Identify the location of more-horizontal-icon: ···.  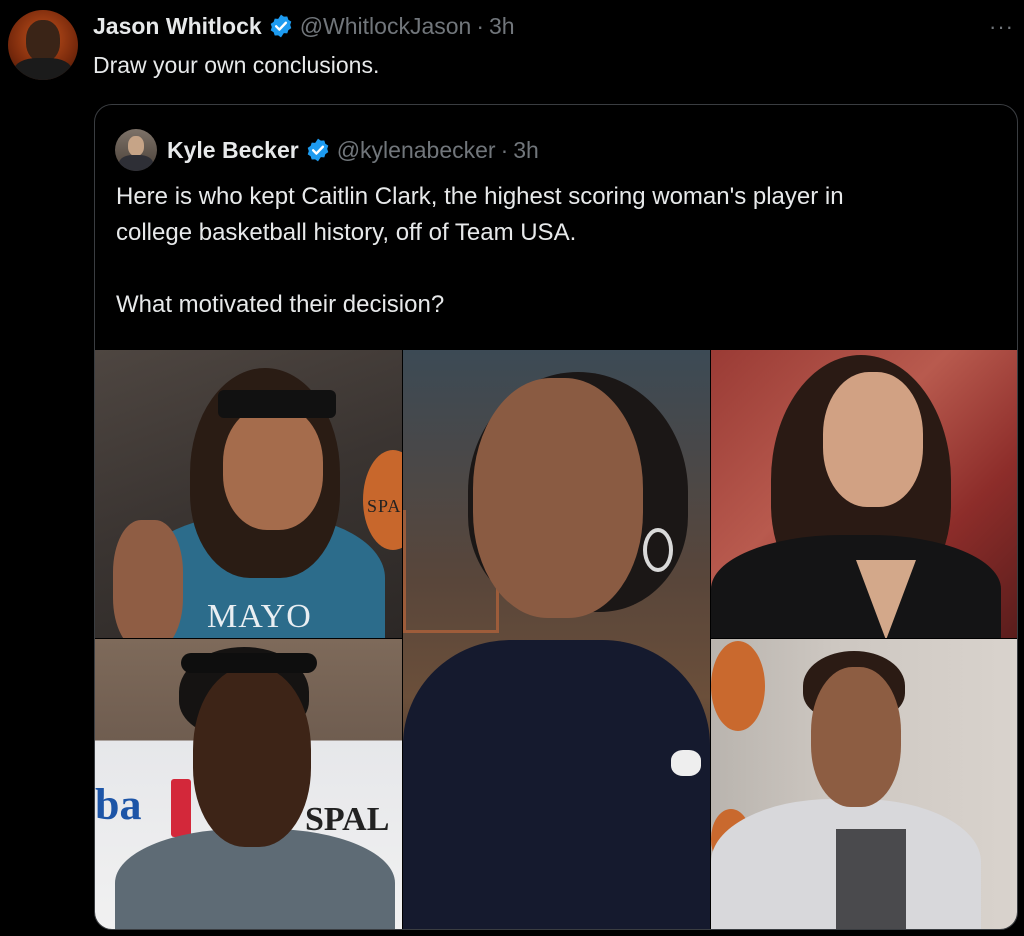
(1001, 27).